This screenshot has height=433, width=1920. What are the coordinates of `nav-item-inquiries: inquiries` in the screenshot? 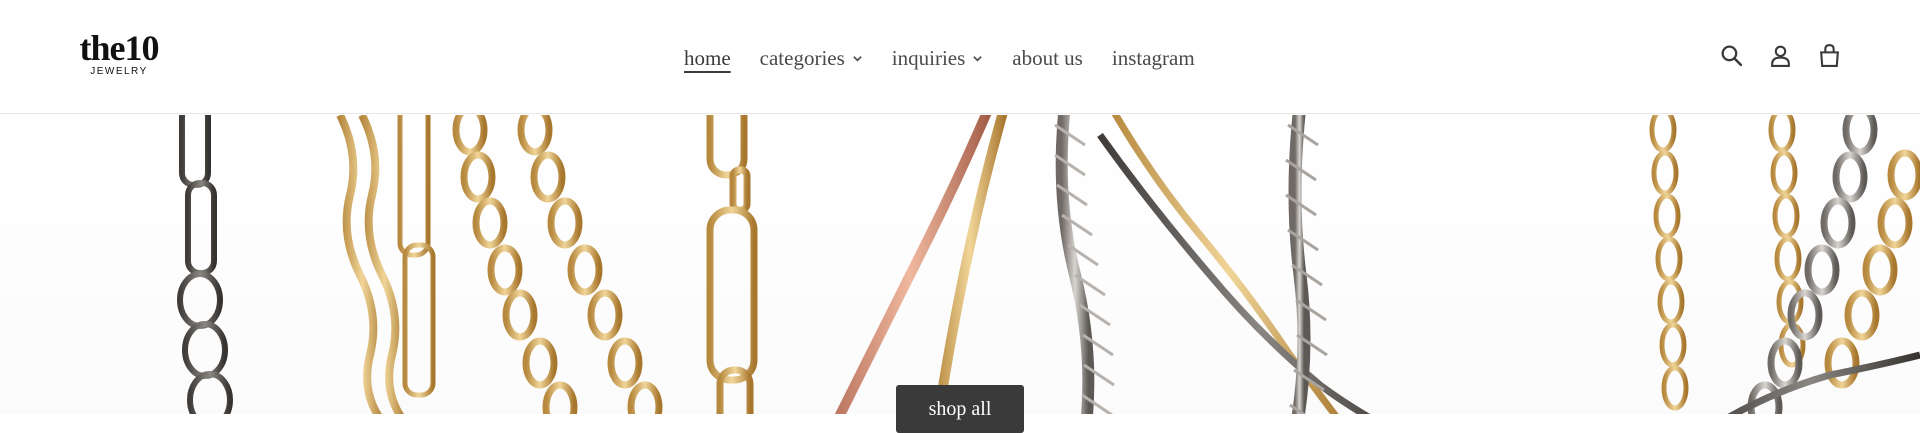 It's located at (938, 58).